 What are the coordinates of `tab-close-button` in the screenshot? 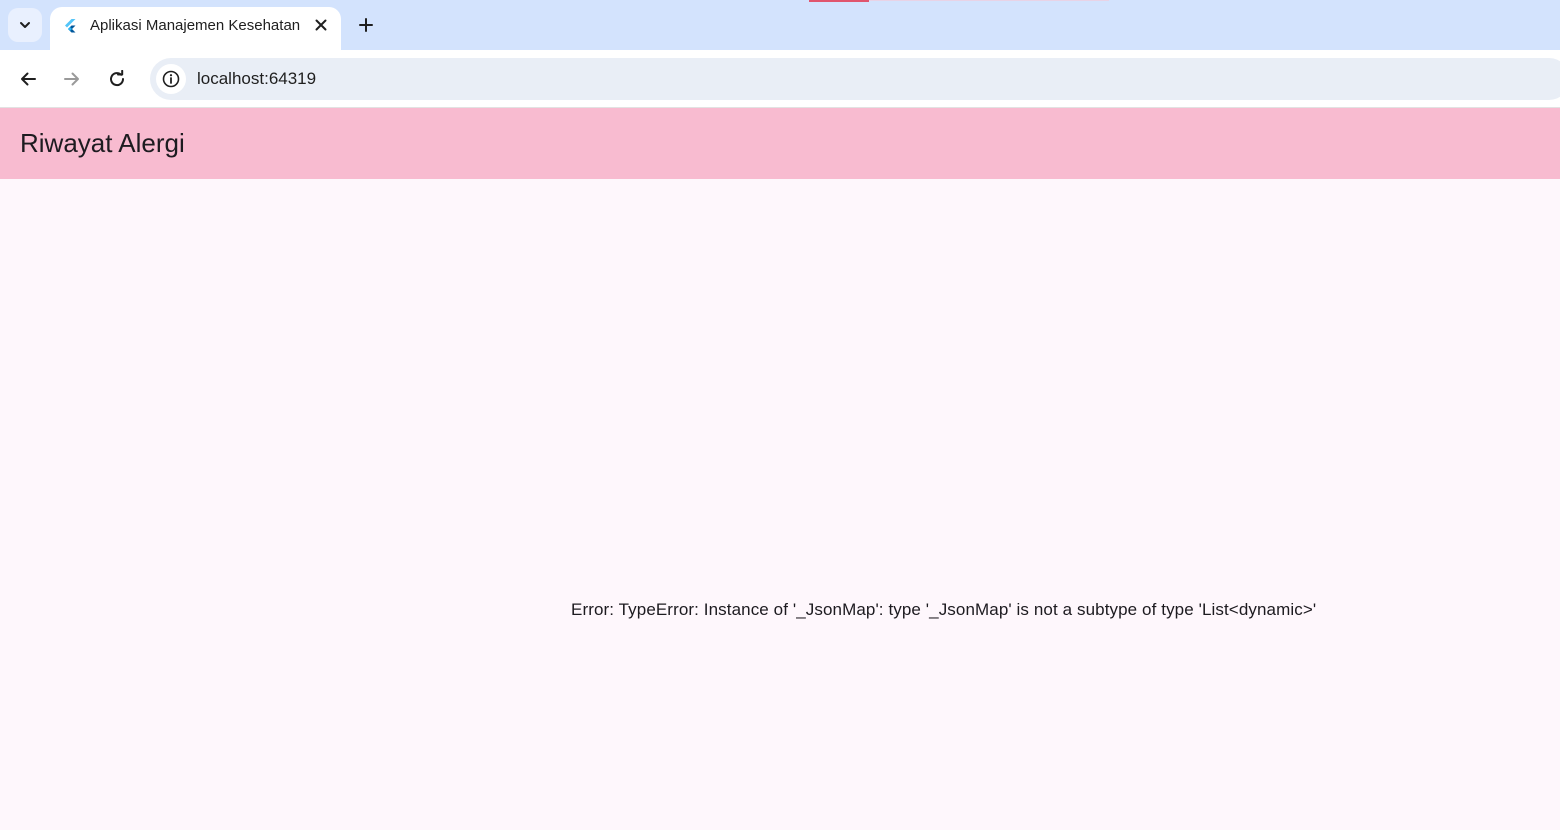 It's located at (321, 25).